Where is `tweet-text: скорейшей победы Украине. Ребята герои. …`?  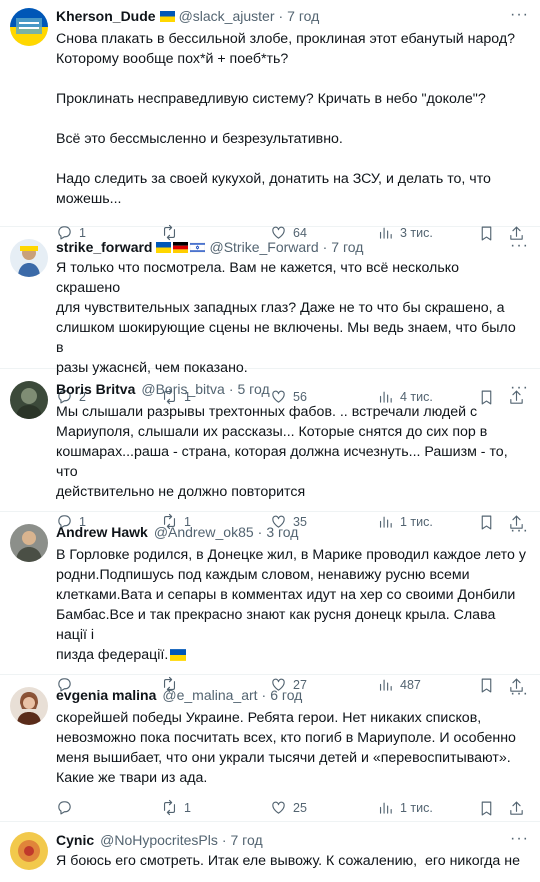 tweet-text: скорейшей победы Украине. Ребята герои. … is located at coordinates (286, 748).